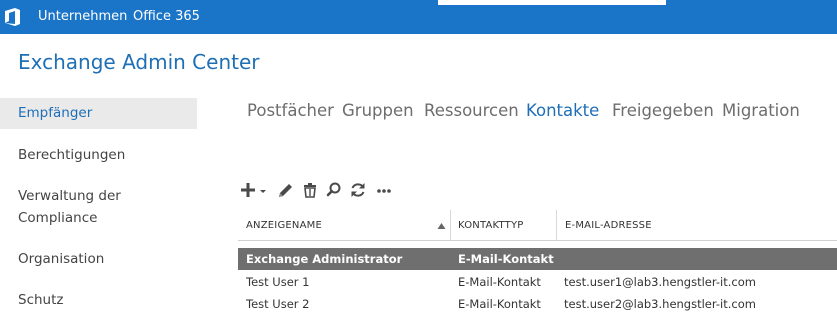  Describe the element at coordinates (384, 190) in the screenshot. I see `more-icon` at that location.